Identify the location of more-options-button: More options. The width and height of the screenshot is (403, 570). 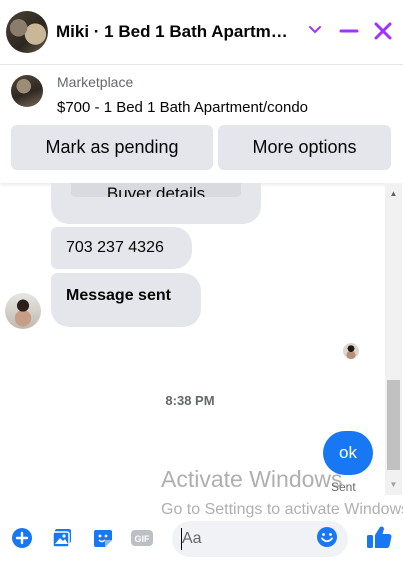
(304, 147).